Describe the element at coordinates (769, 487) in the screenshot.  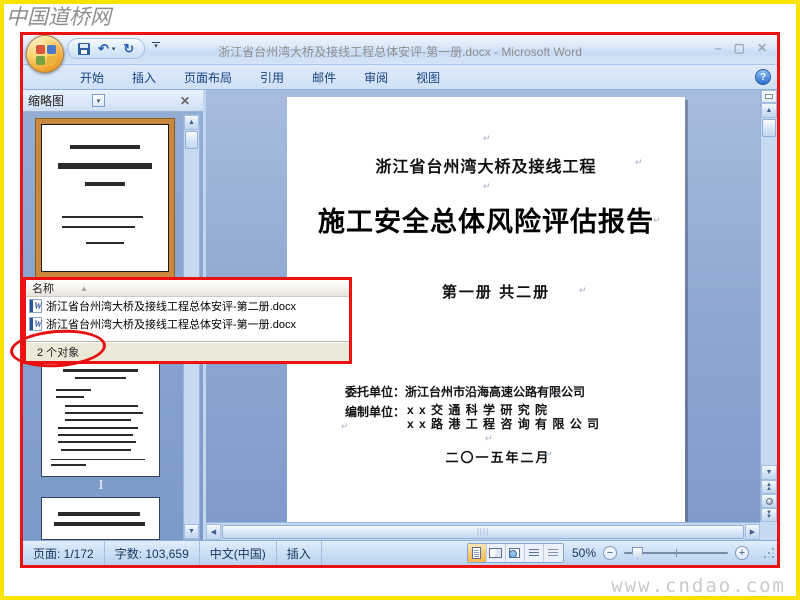
I see `previous-page-button: ▲ ▲` at that location.